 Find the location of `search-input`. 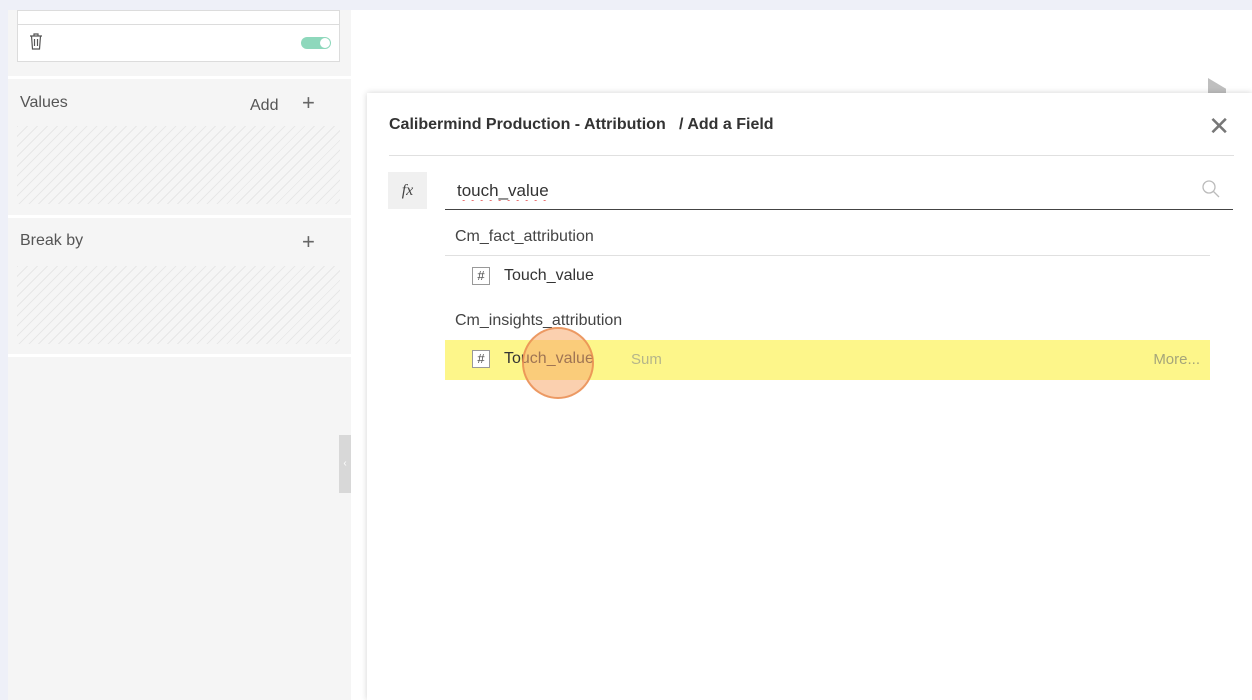

search-input is located at coordinates (807, 191).